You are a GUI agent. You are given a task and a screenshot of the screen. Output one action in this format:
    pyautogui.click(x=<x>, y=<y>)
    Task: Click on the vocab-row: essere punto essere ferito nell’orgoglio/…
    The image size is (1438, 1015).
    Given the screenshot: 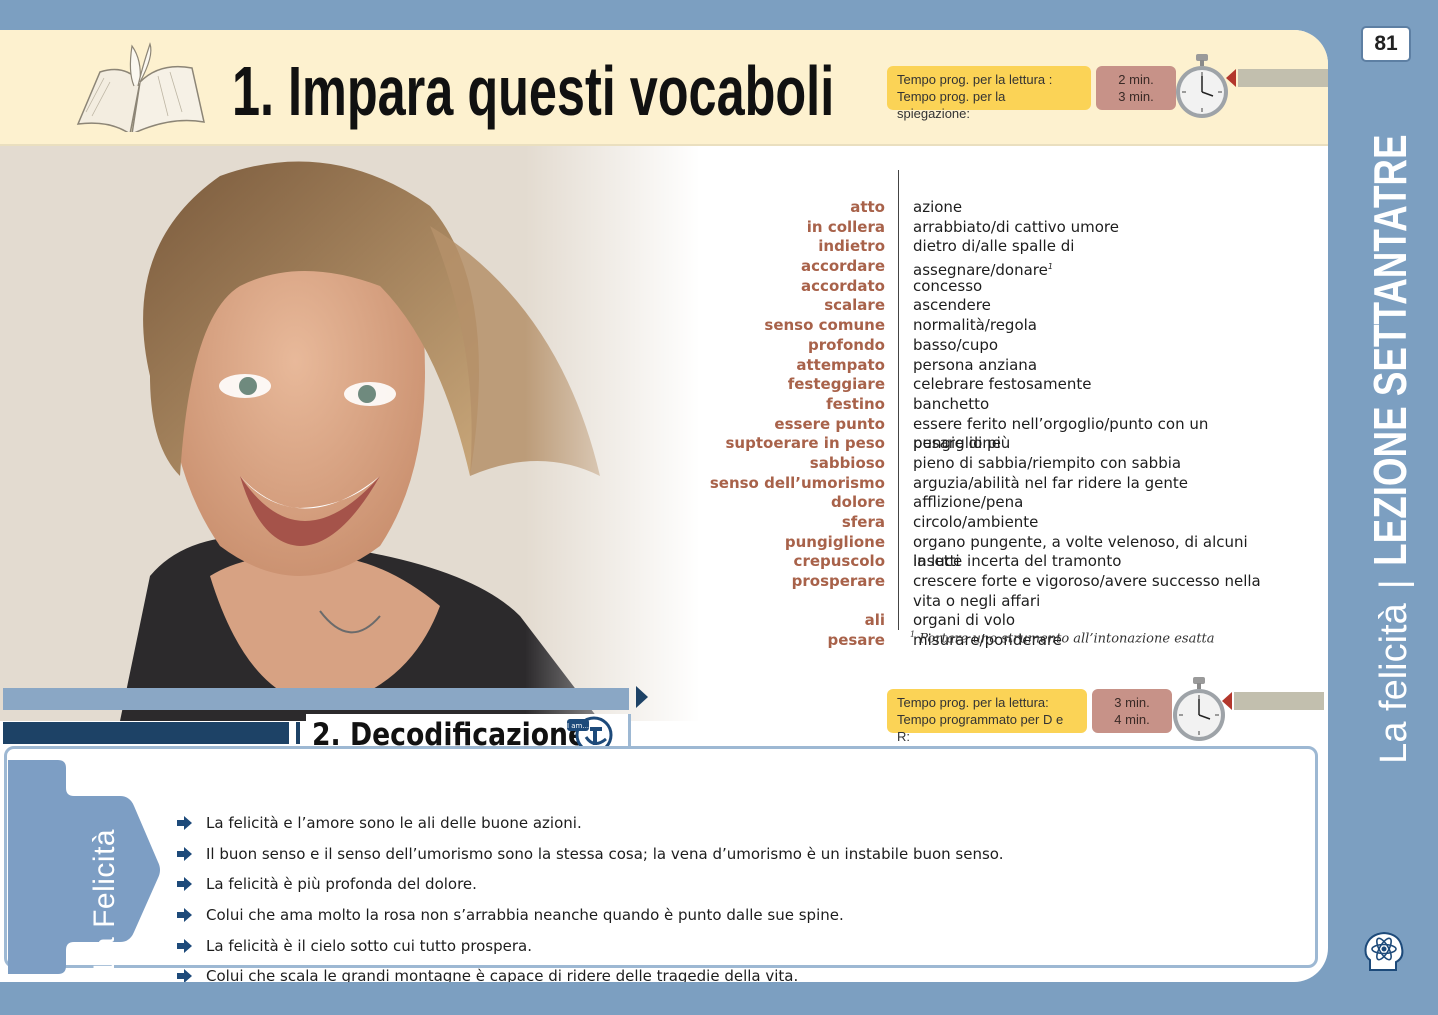 What is the action you would take?
    pyautogui.click(x=1000, y=433)
    